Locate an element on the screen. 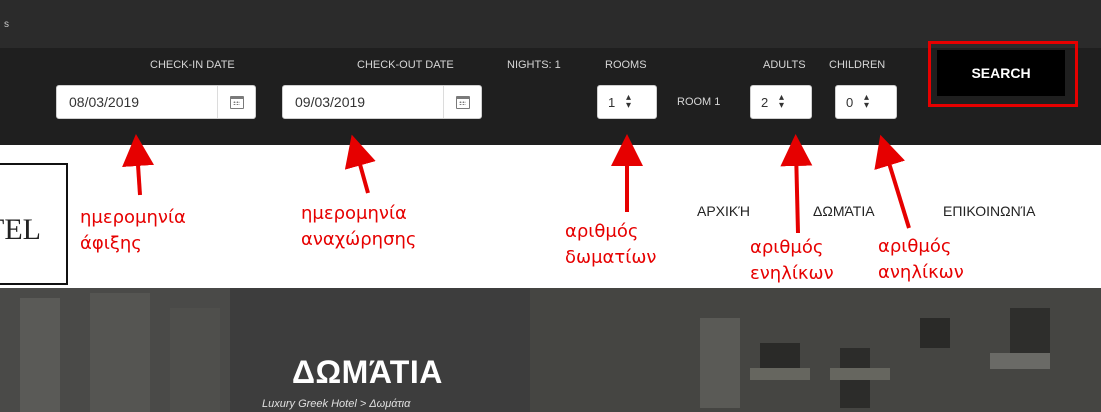  rooms-label: ROOMS is located at coordinates (626, 65).